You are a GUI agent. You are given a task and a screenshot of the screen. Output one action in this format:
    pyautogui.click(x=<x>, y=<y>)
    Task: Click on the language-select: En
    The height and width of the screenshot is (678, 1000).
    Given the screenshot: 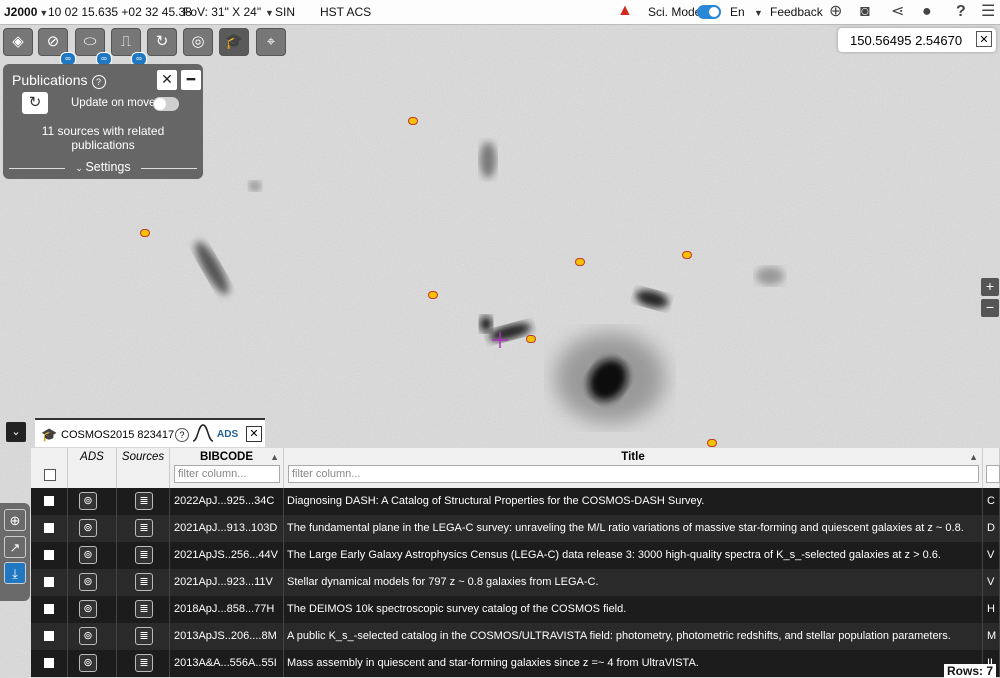 What is the action you would take?
    pyautogui.click(x=737, y=12)
    